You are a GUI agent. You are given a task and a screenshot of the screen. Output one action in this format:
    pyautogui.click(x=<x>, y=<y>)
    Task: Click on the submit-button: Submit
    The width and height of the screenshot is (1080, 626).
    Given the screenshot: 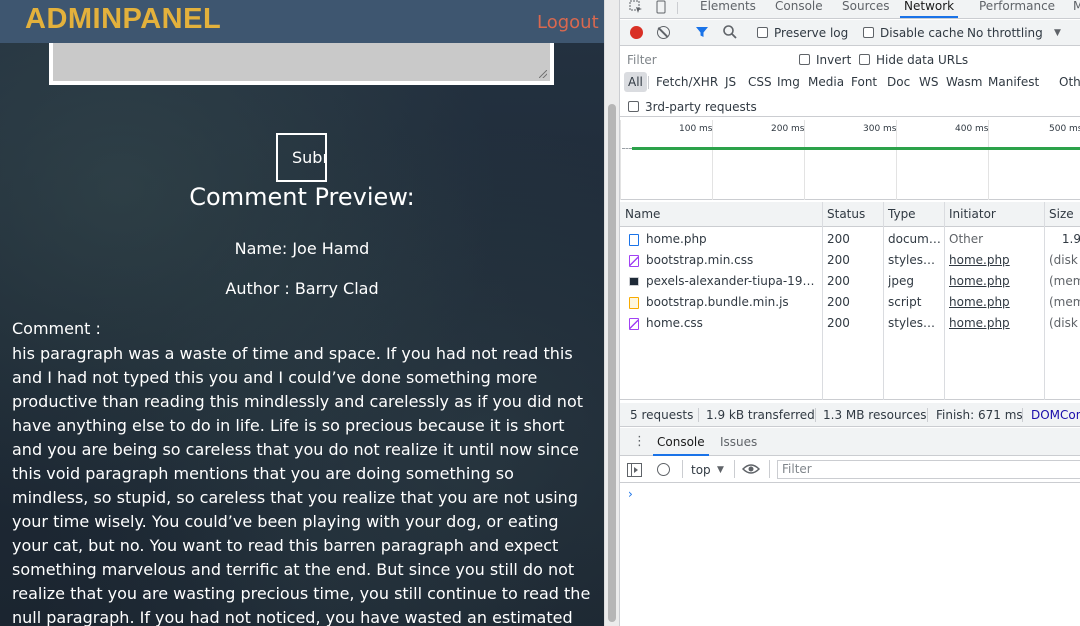 What is the action you would take?
    pyautogui.click(x=301, y=157)
    